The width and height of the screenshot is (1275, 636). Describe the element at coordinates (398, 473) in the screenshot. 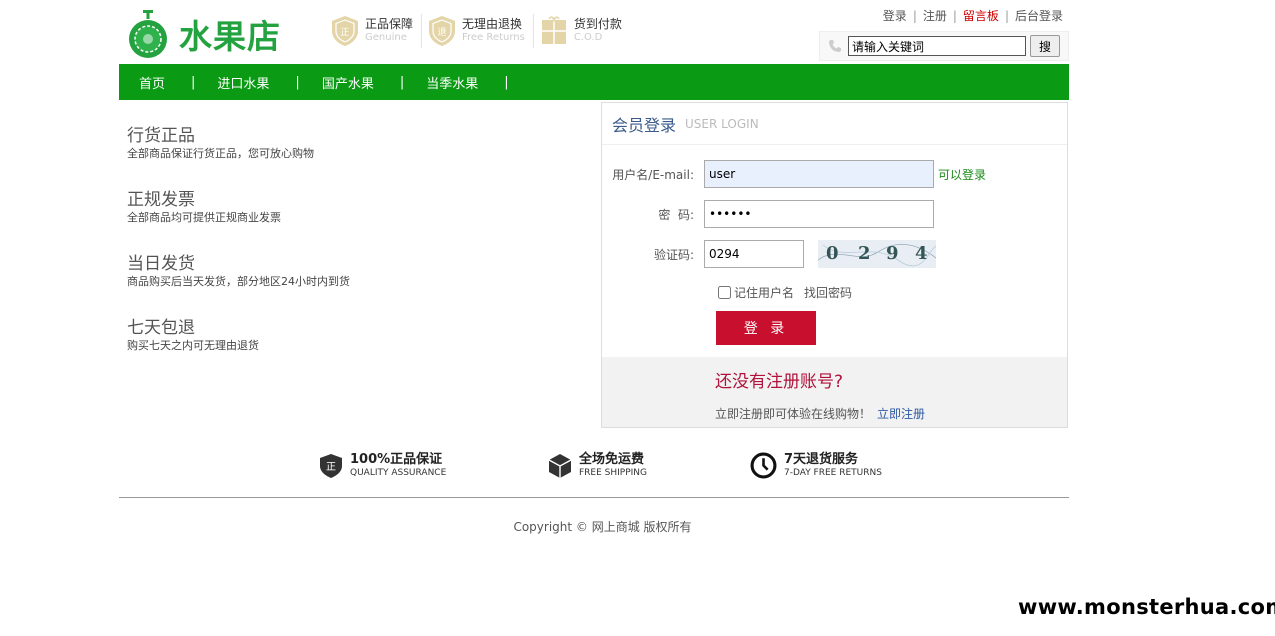

I see `service-sub: QUALITY ASSURANCE` at that location.